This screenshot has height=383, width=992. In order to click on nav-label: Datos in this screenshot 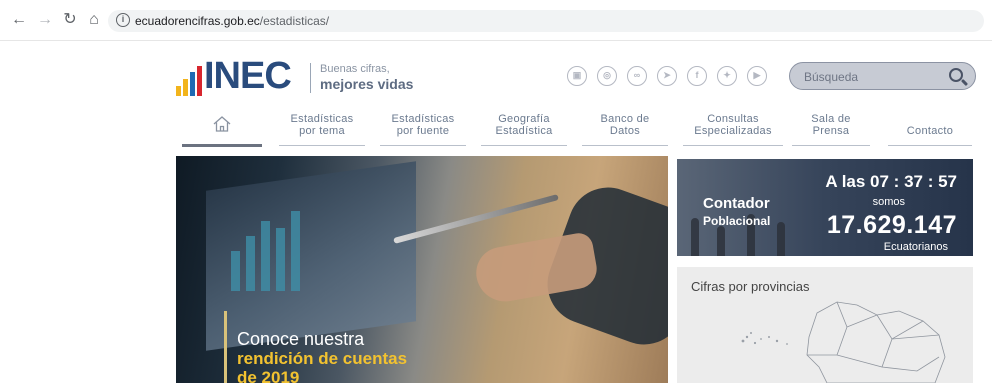, I will do `click(625, 131)`.